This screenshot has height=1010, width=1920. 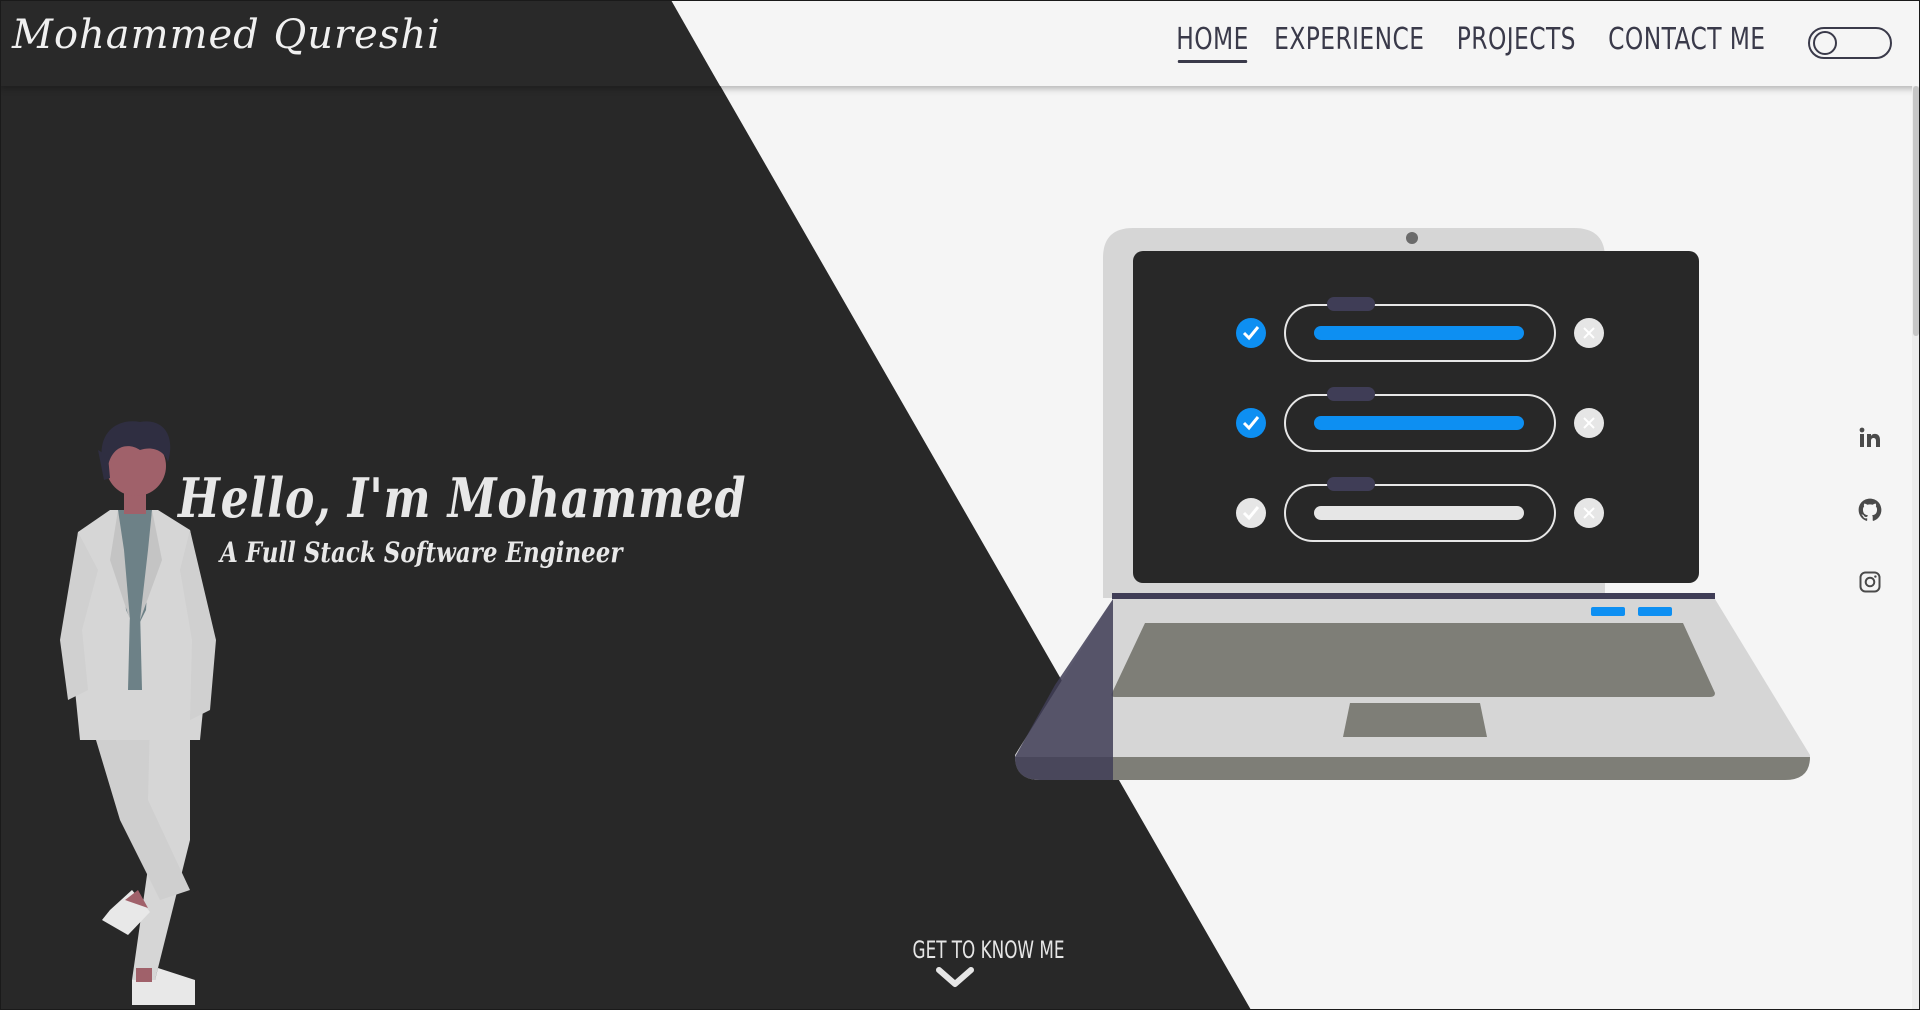 What do you see at coordinates (1515, 42) in the screenshot?
I see `nav-projects: PROJECTS` at bounding box center [1515, 42].